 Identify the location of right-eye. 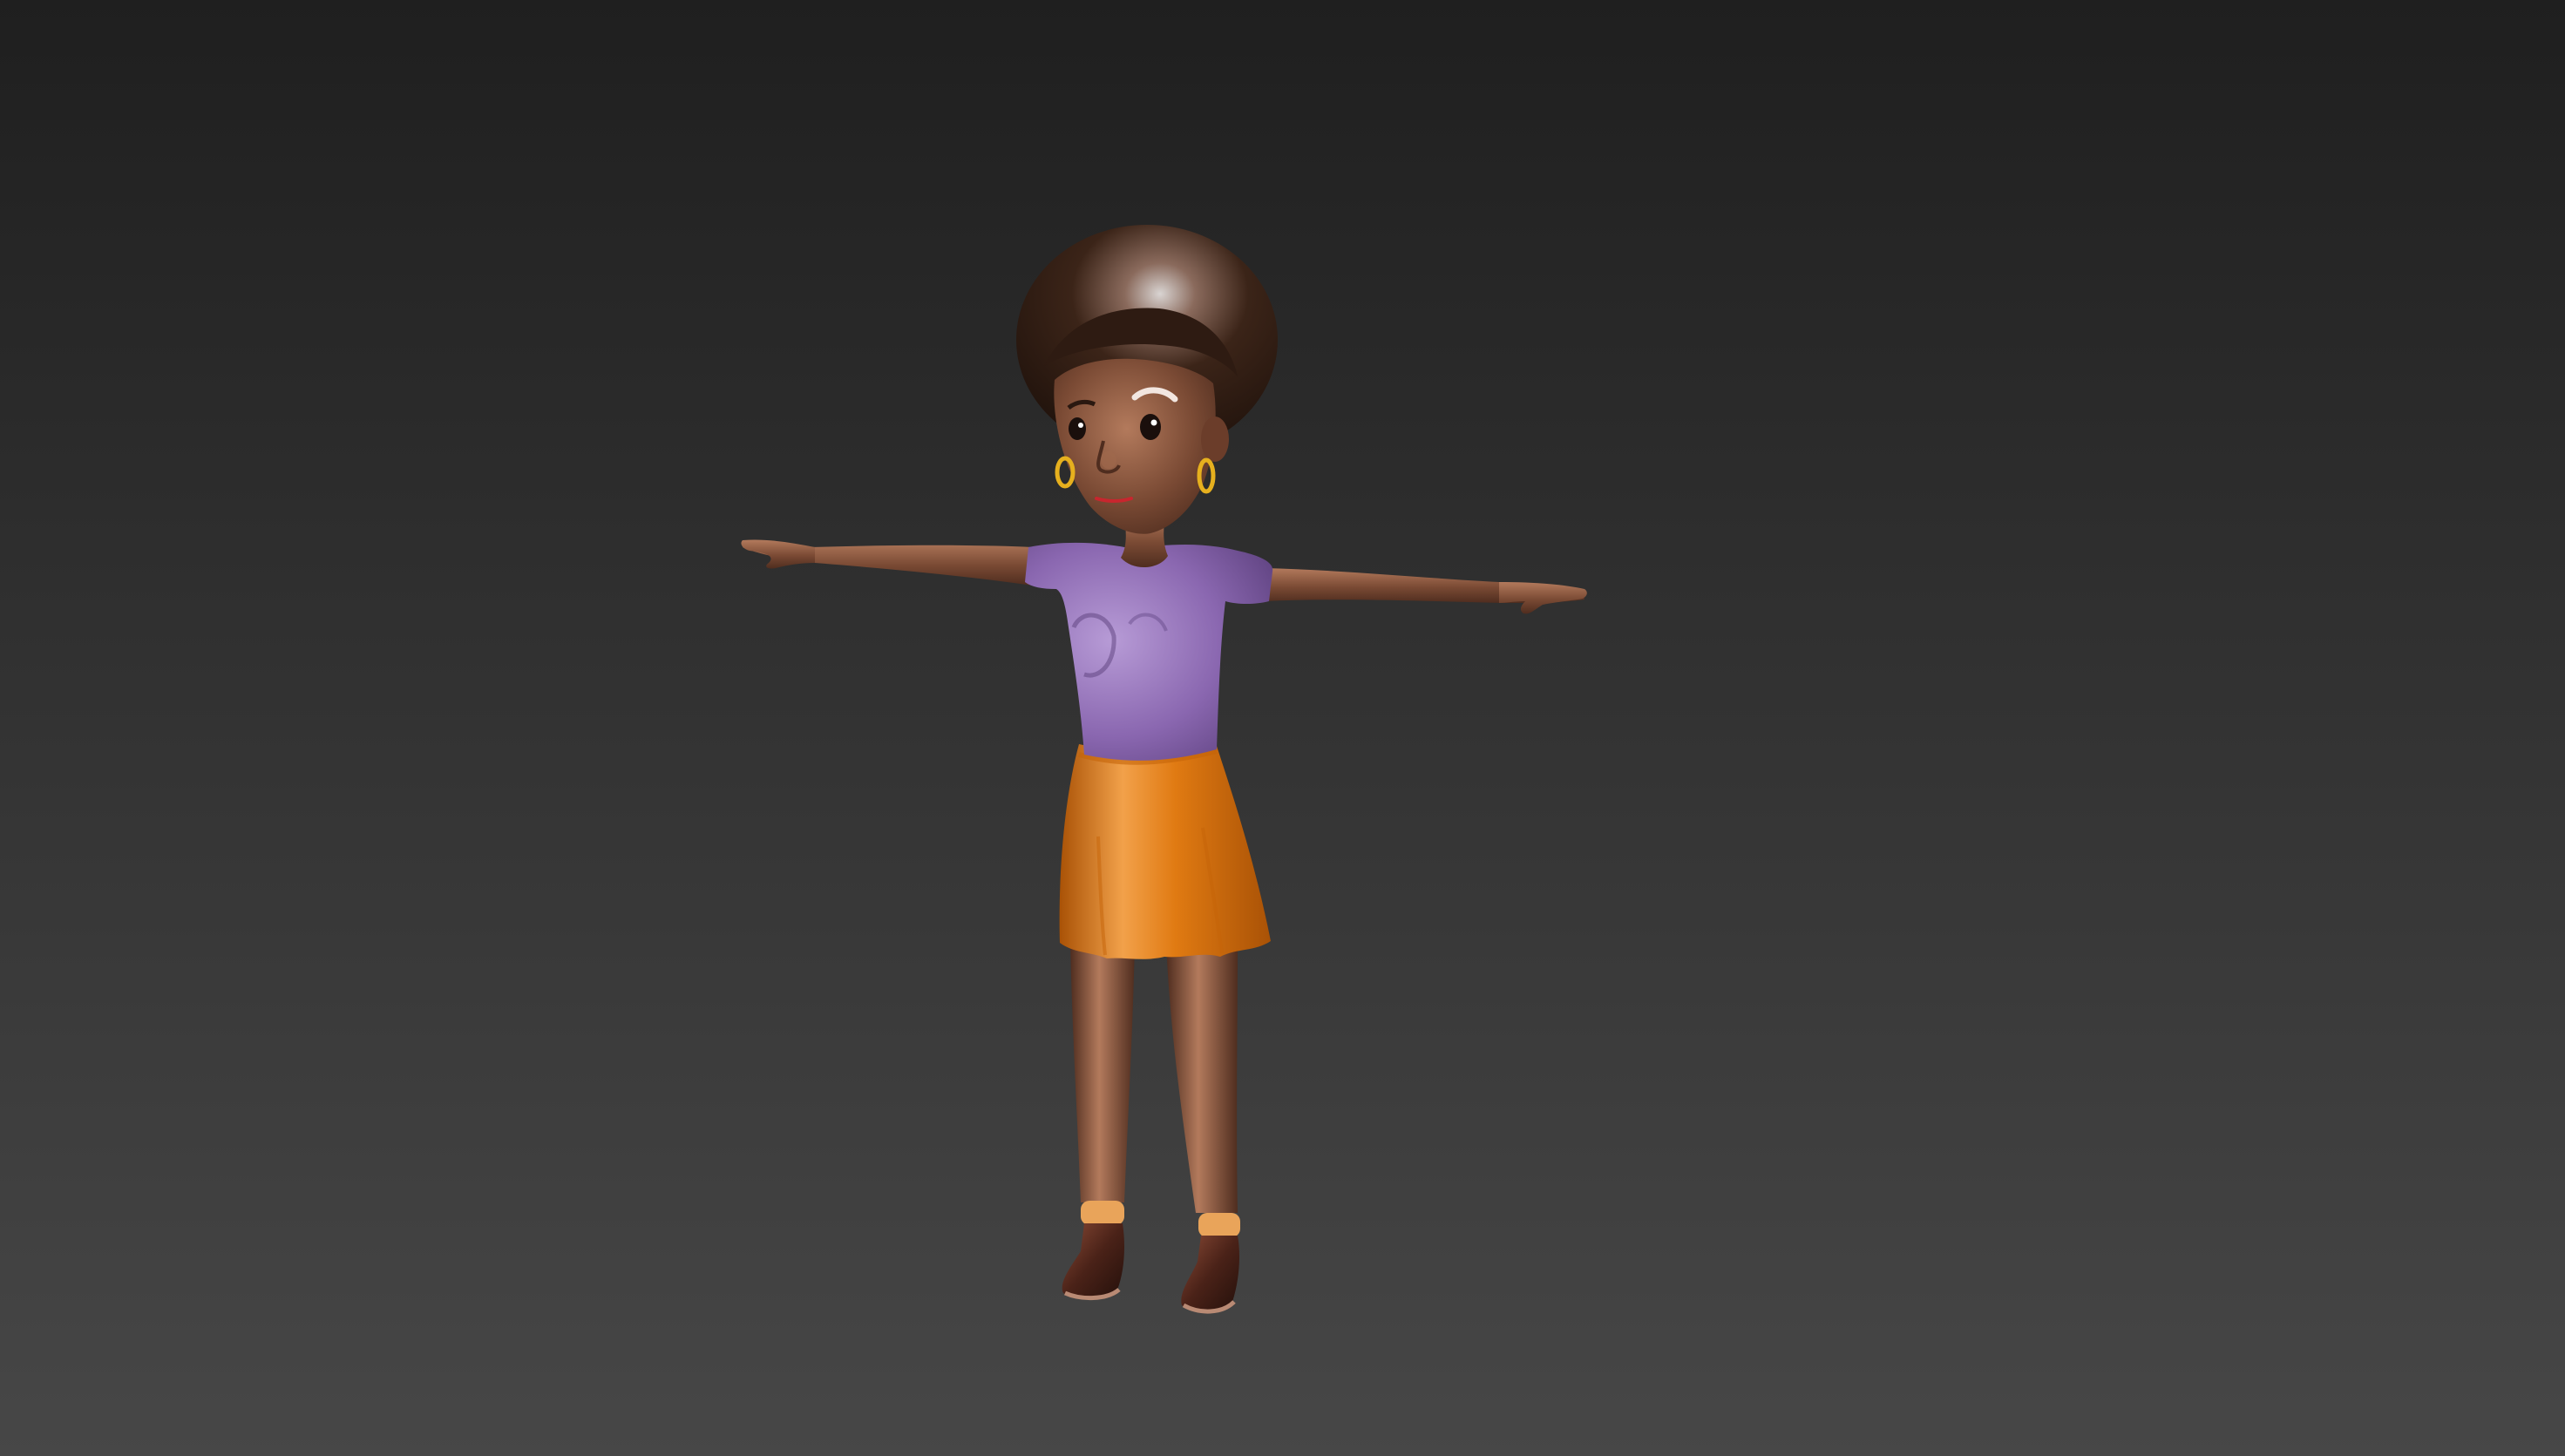
(1150, 427).